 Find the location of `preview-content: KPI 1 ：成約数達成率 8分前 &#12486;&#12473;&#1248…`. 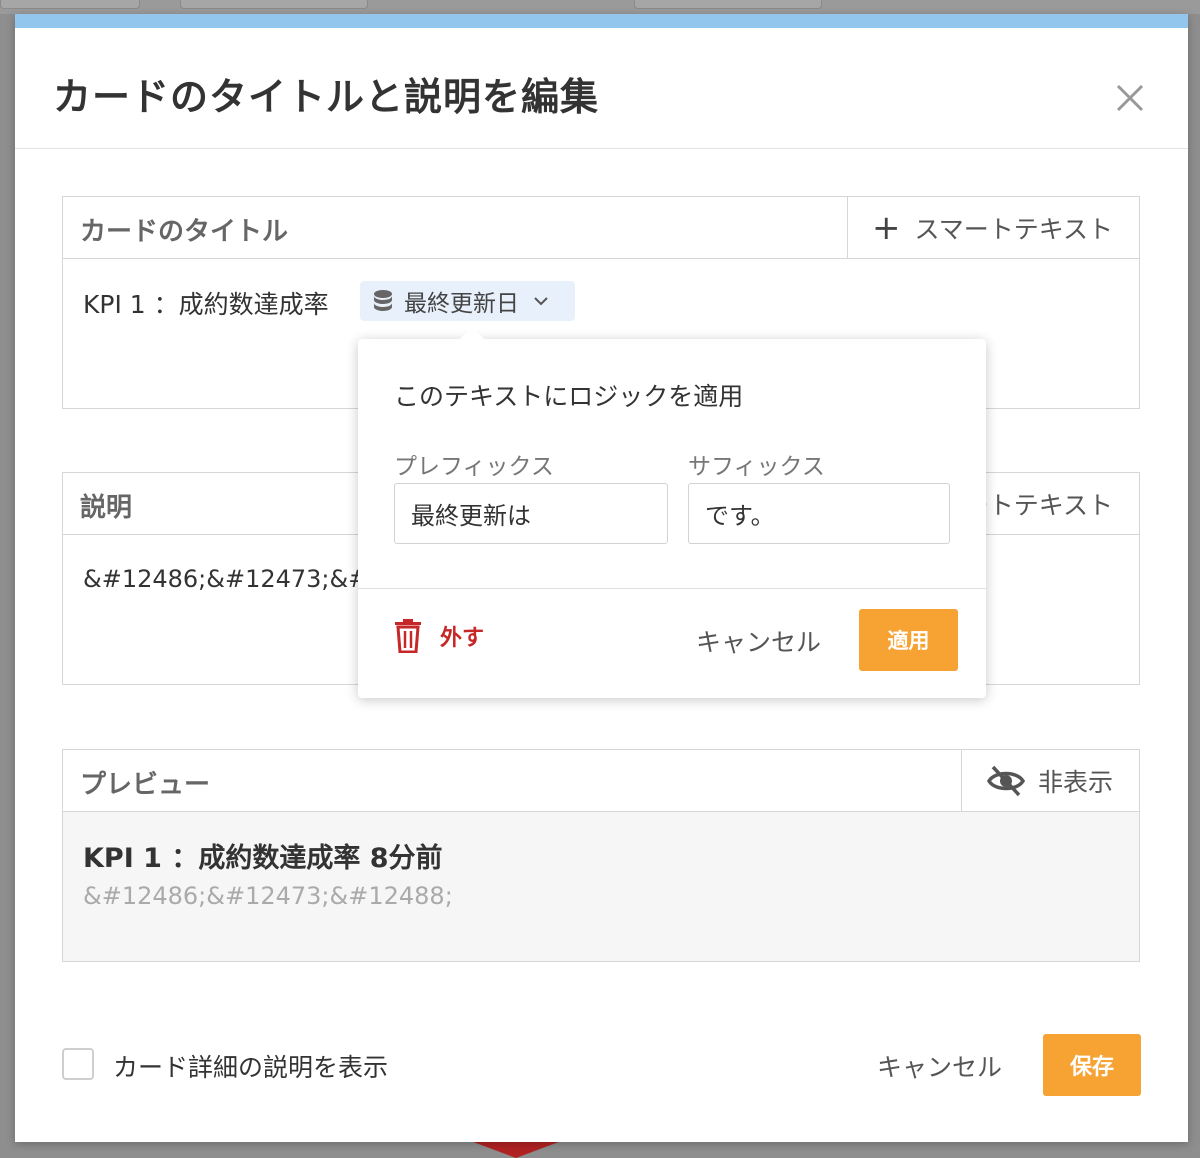

preview-content: KPI 1 ：成約数達成率 8分前 &#12486;&#12473;&#1248… is located at coordinates (601, 886).